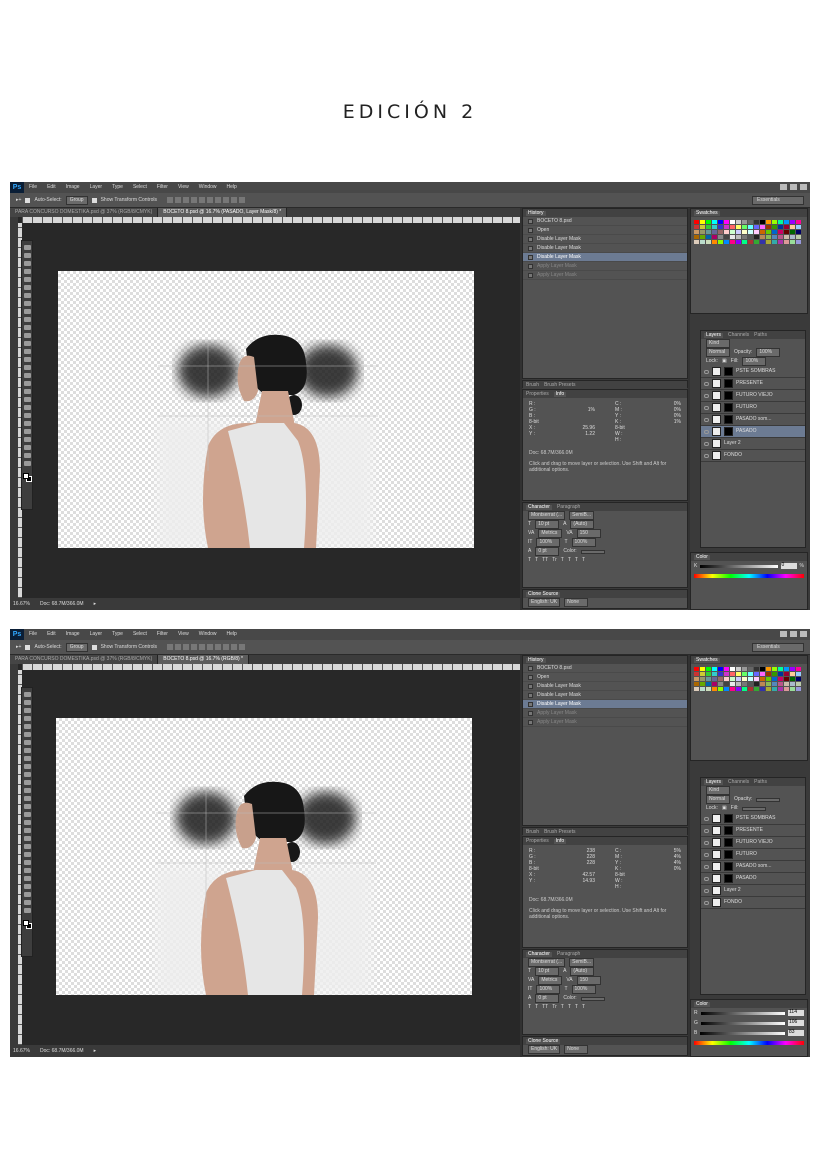 The image size is (820, 1156). What do you see at coordinates (760, 335) in the screenshot?
I see `tab-paths: Paths` at bounding box center [760, 335].